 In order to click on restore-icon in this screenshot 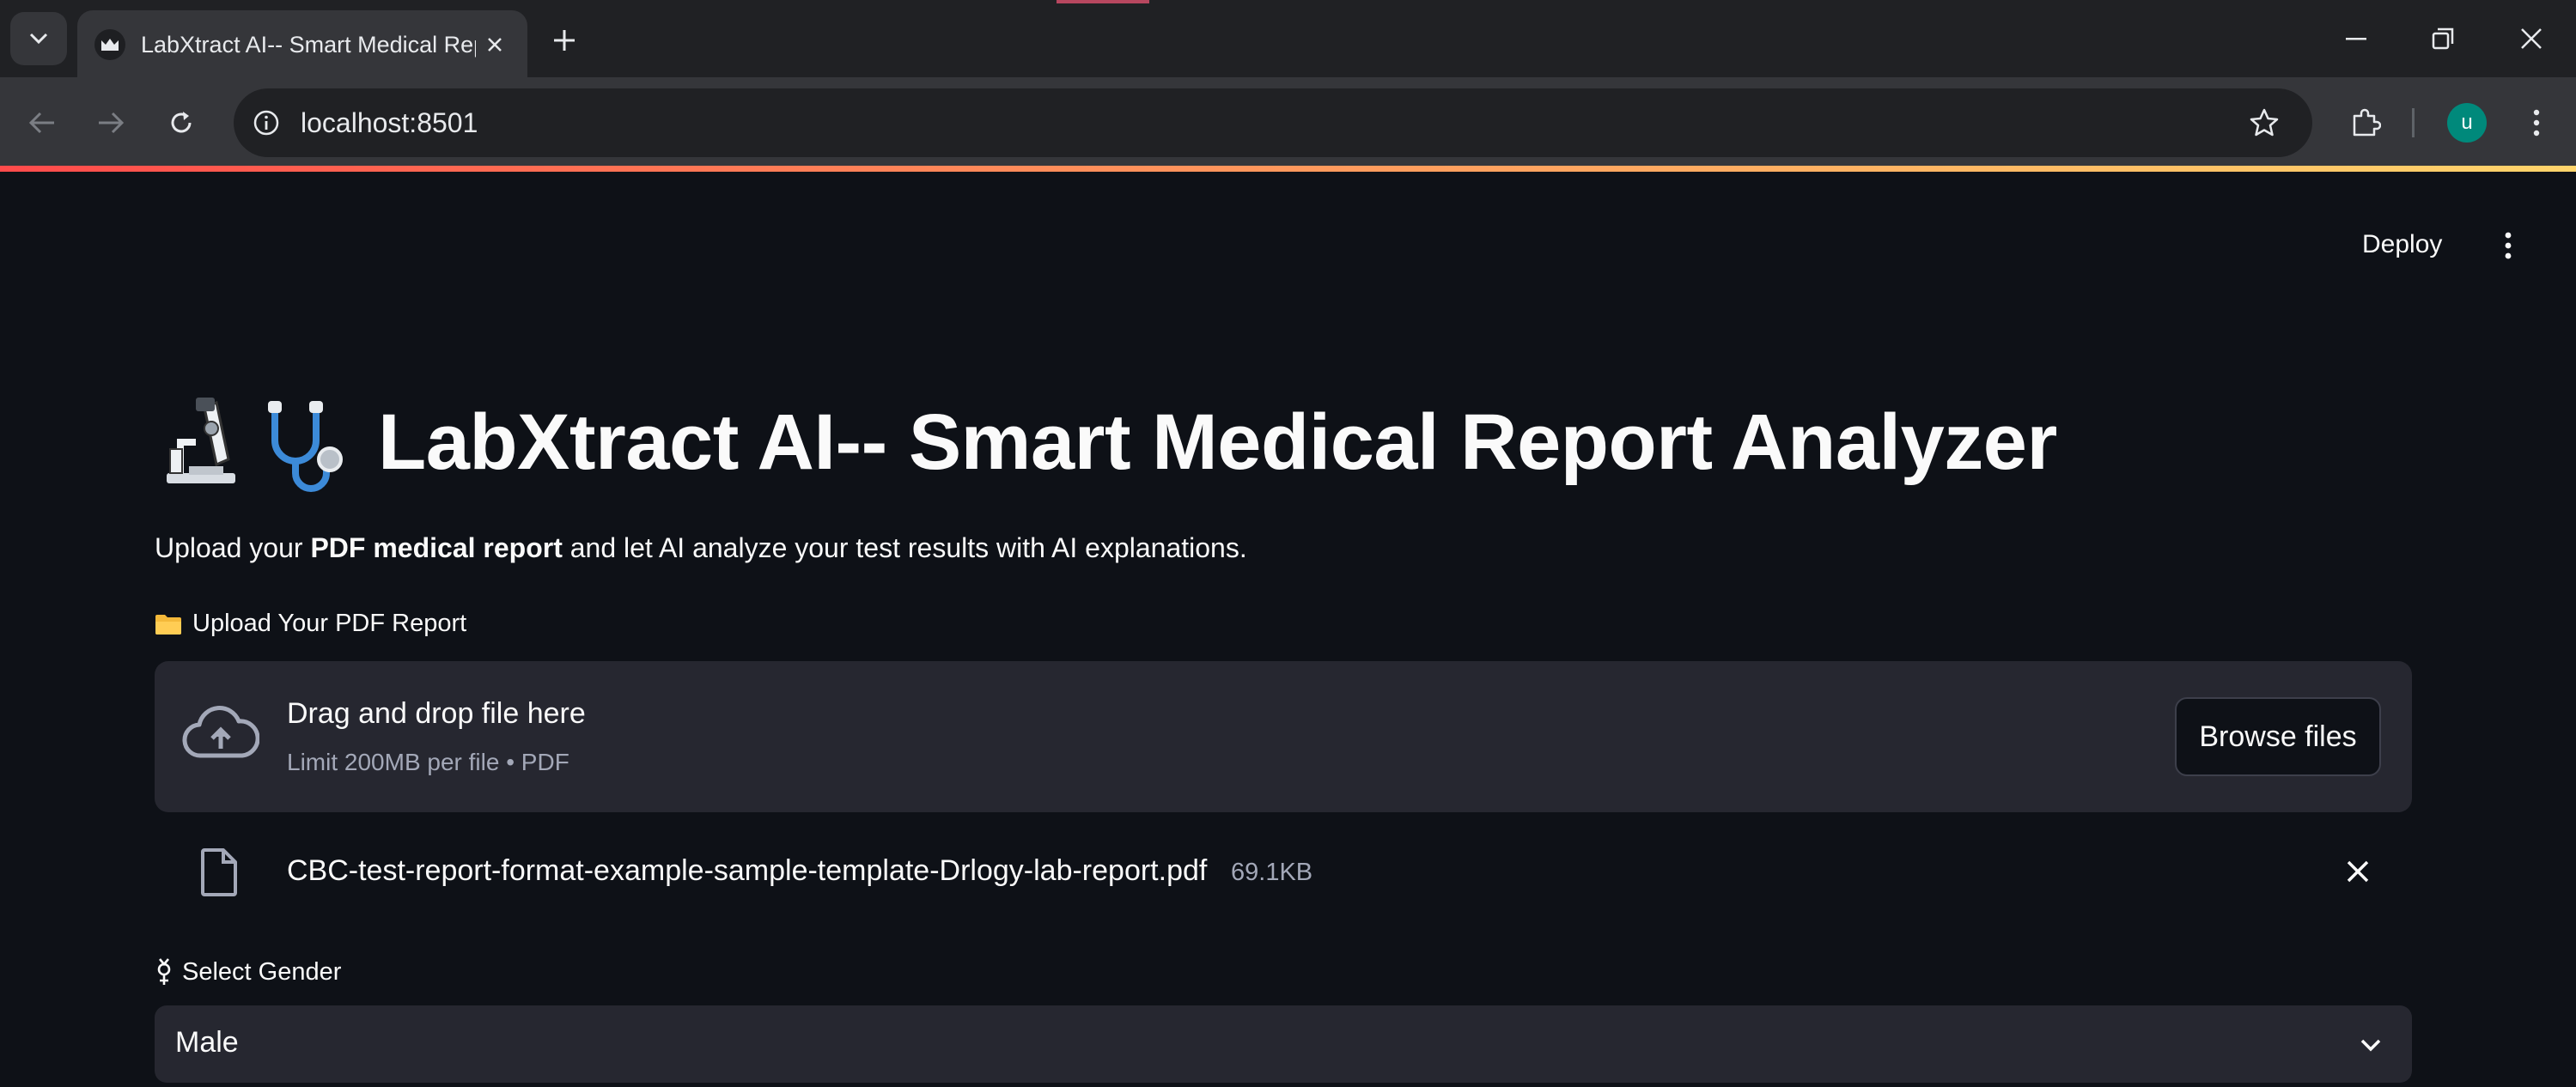, I will do `click(2443, 38)`.